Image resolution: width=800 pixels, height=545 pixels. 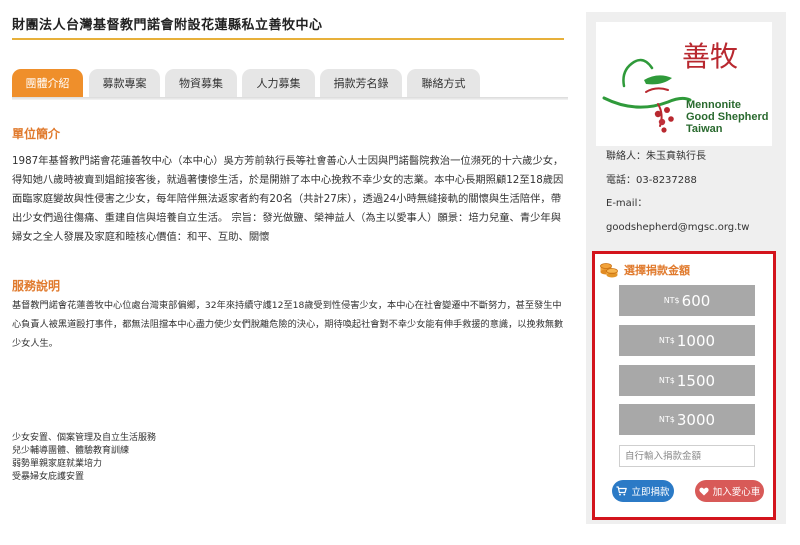 What do you see at coordinates (704, 129) in the screenshot?
I see `logo-english-line3: Taiwan` at bounding box center [704, 129].